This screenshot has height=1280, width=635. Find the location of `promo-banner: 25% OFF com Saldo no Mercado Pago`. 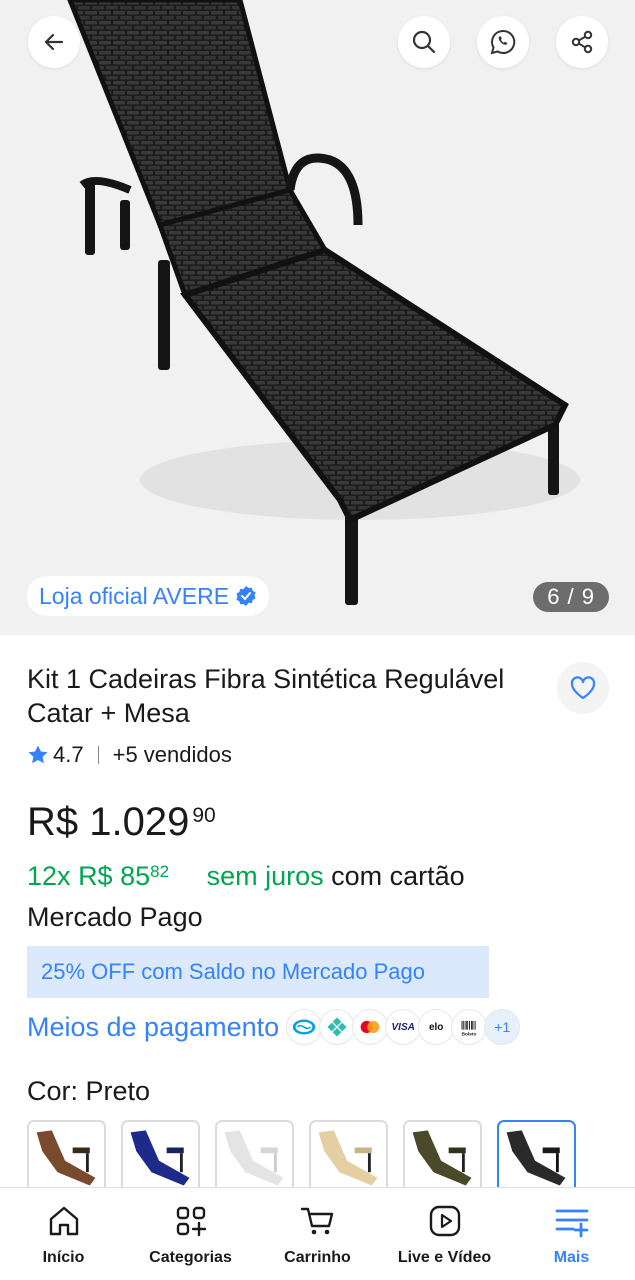

promo-banner: 25% OFF com Saldo no Mercado Pago is located at coordinates (258, 972).